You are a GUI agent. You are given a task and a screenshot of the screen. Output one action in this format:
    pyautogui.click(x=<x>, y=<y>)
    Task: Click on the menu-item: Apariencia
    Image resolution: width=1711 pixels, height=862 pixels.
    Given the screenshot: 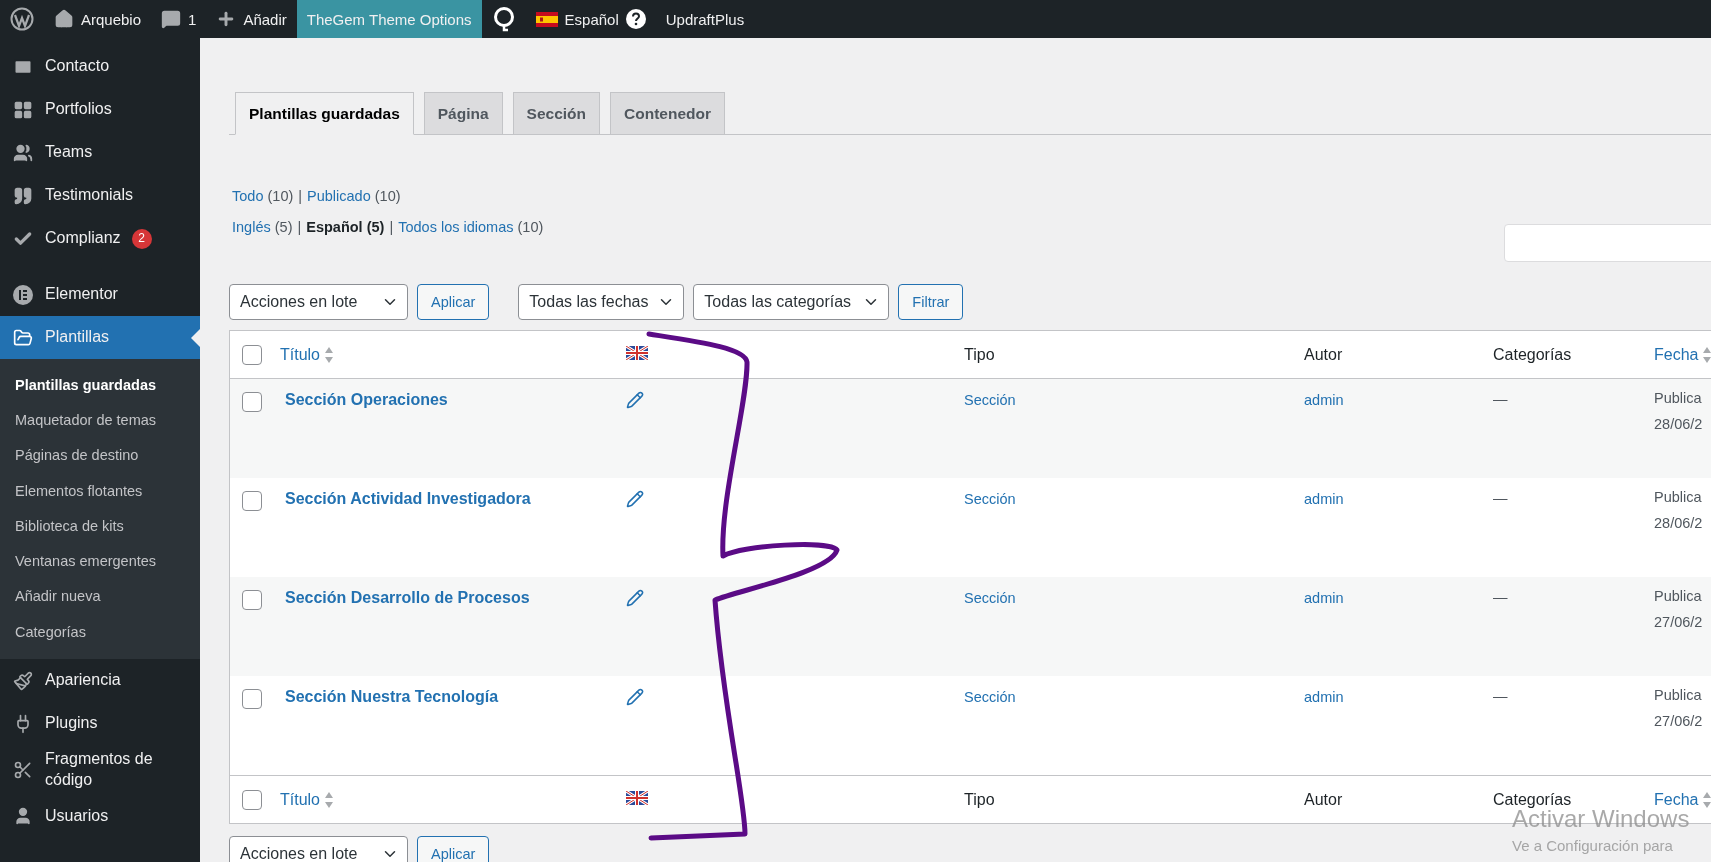 What is the action you would take?
    pyautogui.click(x=100, y=681)
    